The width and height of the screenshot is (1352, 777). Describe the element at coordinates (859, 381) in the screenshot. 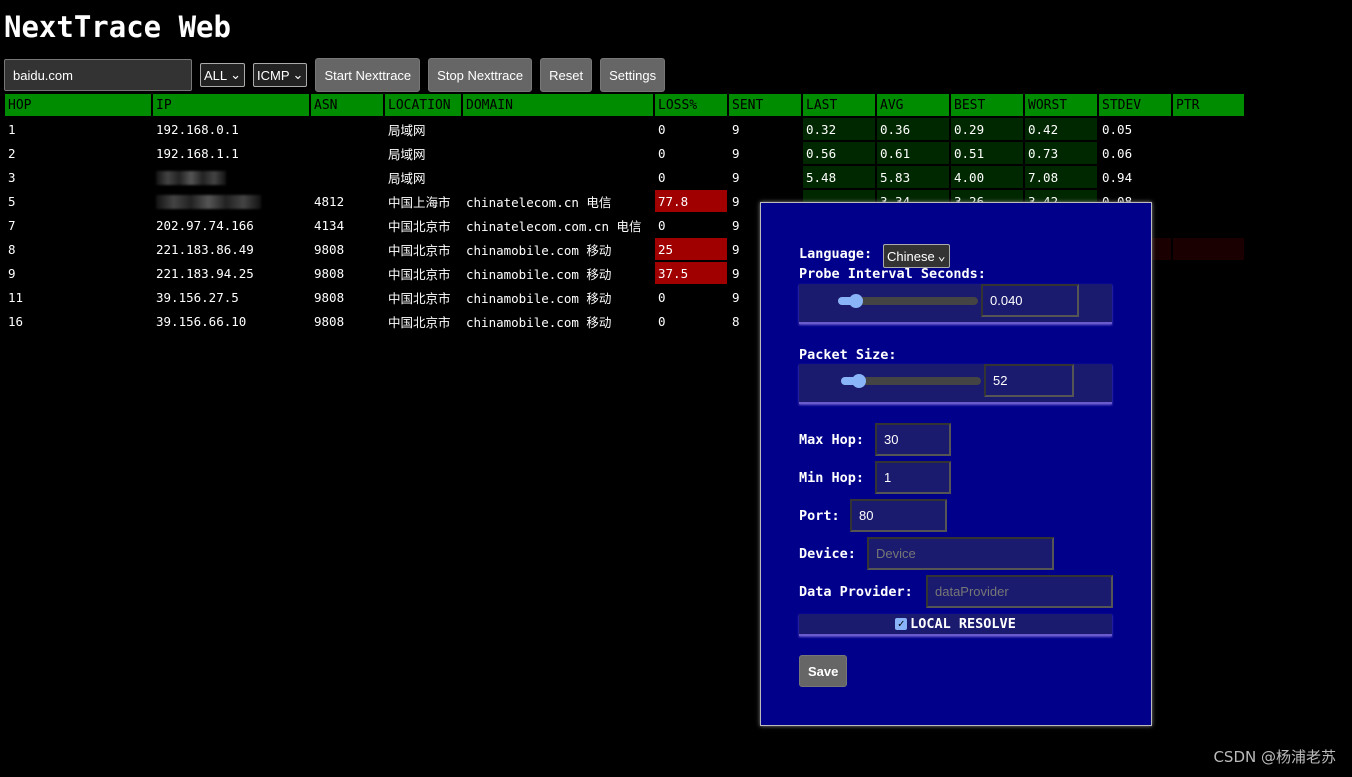

I see `packet-size-slider-thumb` at that location.